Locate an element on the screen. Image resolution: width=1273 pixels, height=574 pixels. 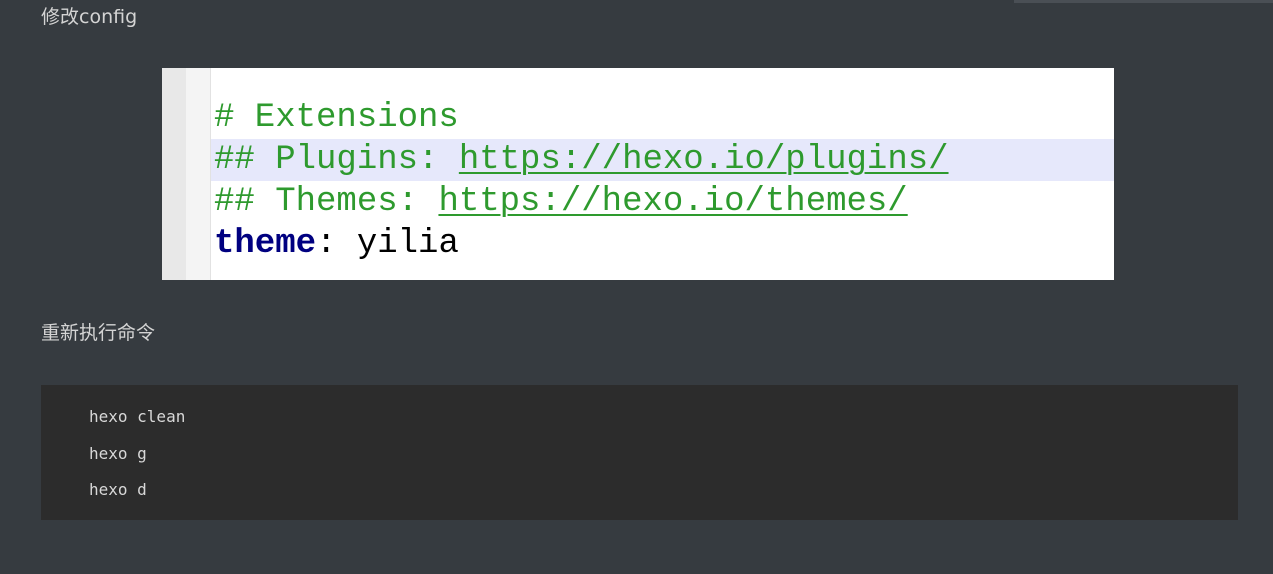
comment-themes-label: ## Themes: is located at coordinates (326, 202).